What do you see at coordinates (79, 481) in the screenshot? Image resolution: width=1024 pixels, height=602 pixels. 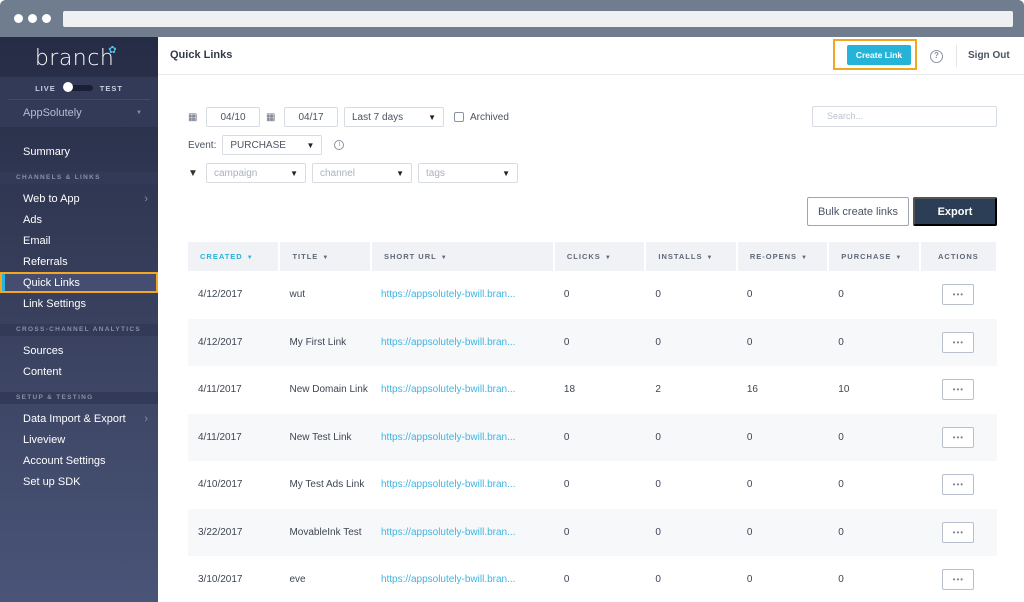 I see `sidebar-item-set-up-sdk: Set up SDK` at bounding box center [79, 481].